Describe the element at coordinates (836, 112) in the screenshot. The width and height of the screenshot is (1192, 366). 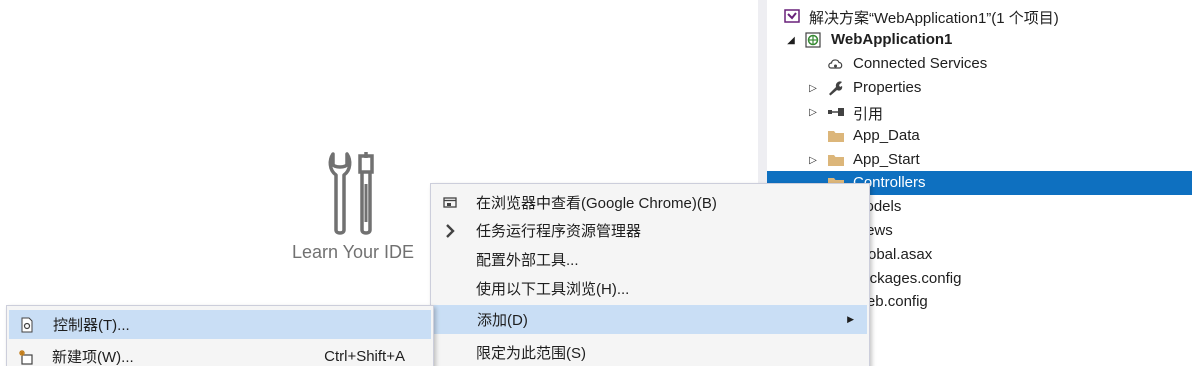
I see `references-icon` at that location.